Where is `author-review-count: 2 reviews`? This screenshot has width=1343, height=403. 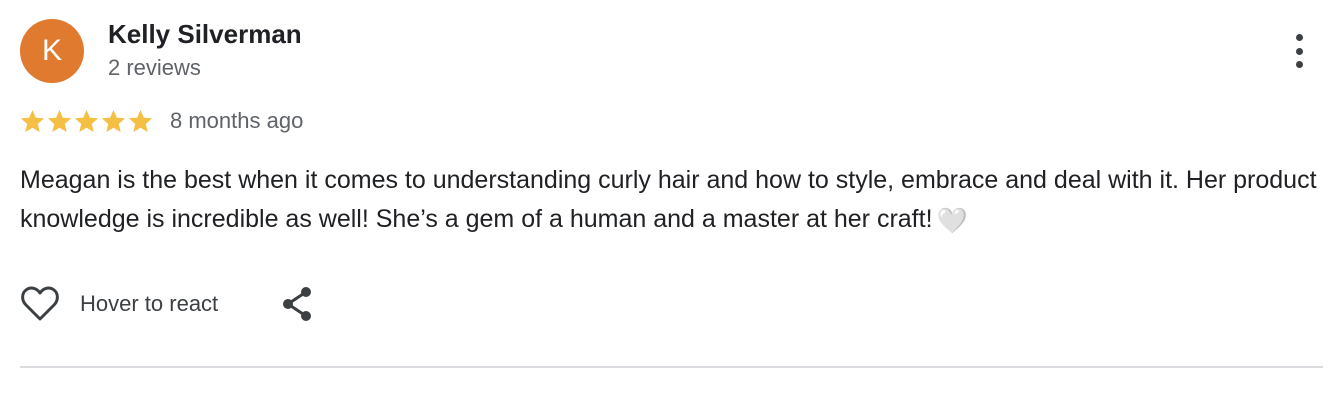 author-review-count: 2 reviews is located at coordinates (154, 68).